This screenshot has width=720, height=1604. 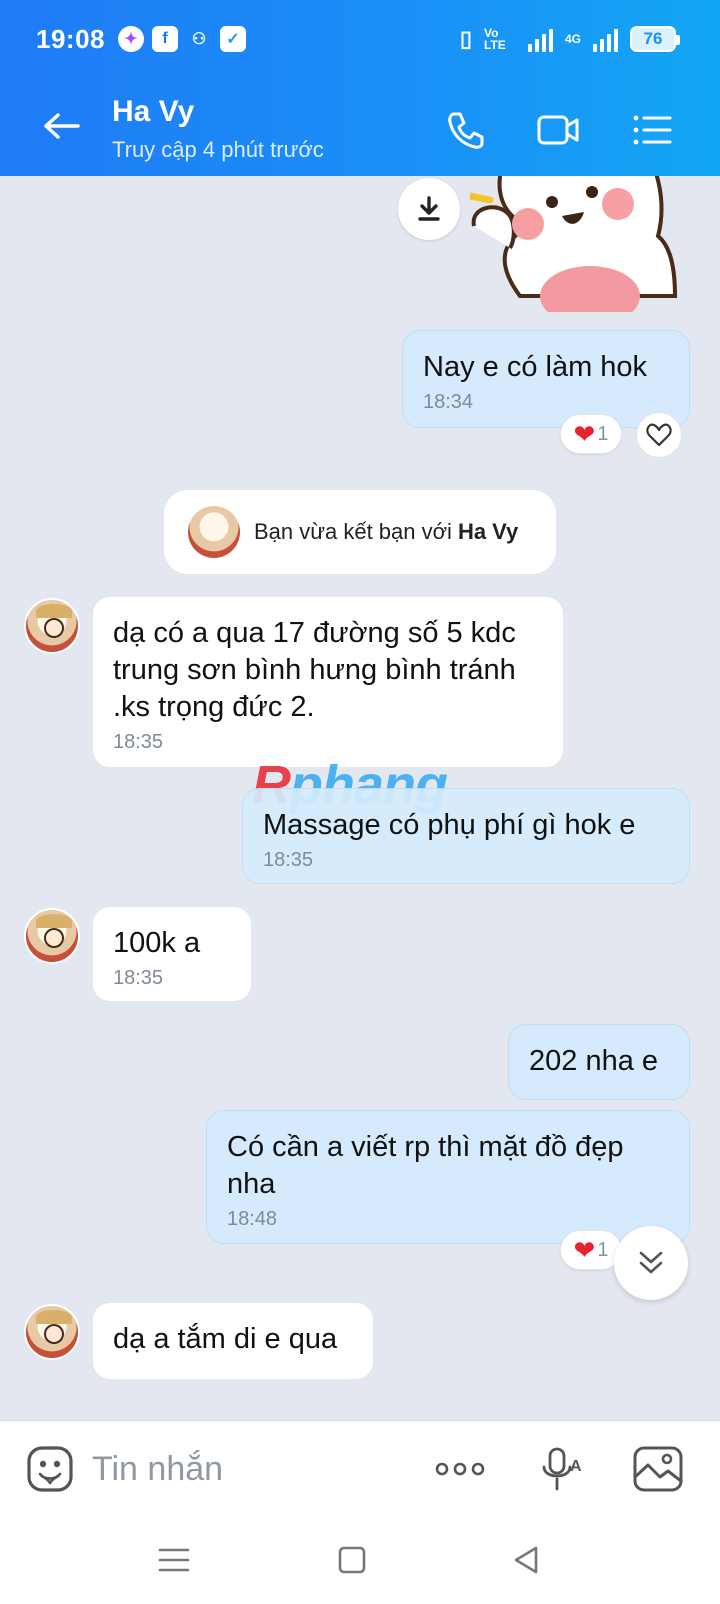 What do you see at coordinates (225, 1339) in the screenshot?
I see `message-text: dạ a tắm di e qua` at bounding box center [225, 1339].